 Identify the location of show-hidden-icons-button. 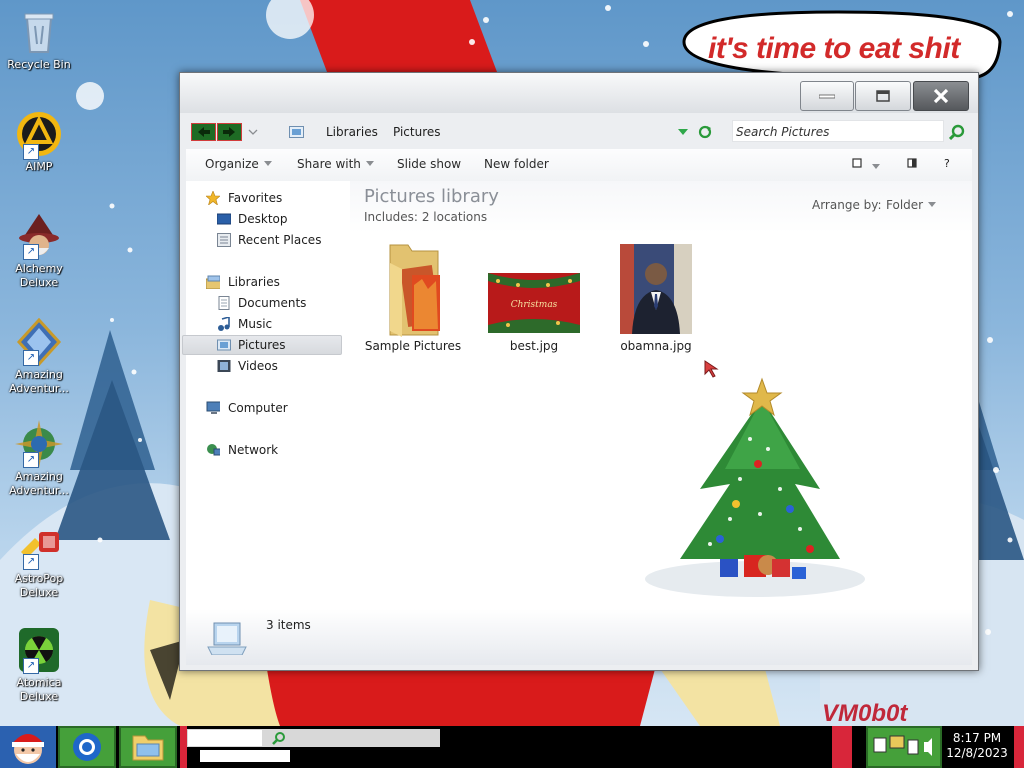
(842, 747).